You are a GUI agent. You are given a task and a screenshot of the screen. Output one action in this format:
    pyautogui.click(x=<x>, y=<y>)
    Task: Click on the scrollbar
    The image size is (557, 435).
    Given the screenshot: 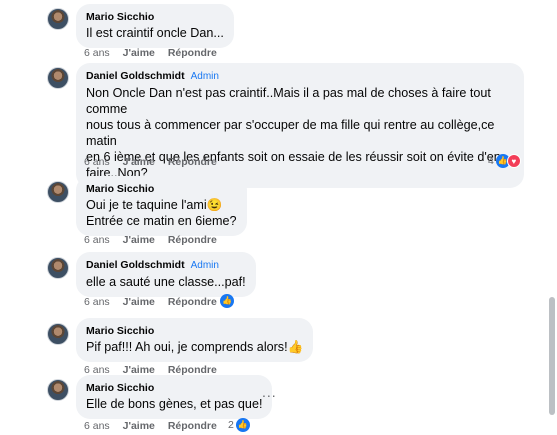 What is the action you would take?
    pyautogui.click(x=552, y=217)
    